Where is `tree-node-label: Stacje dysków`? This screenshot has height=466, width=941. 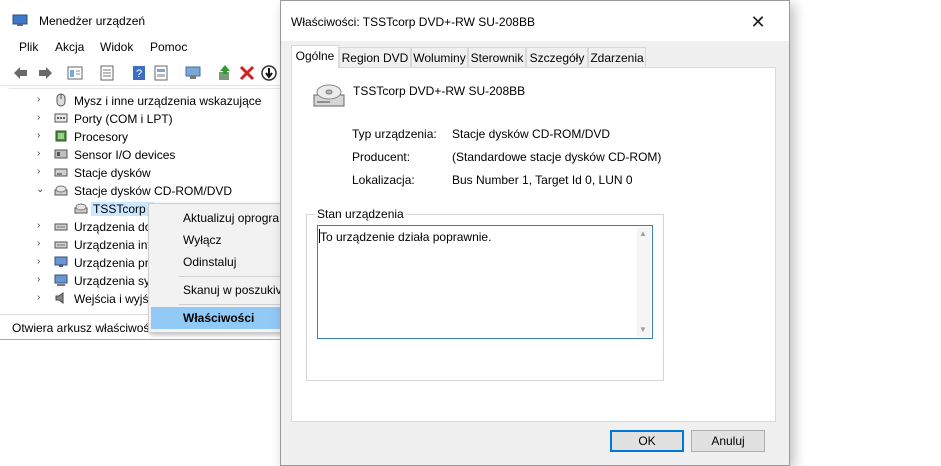 tree-node-label: Stacje dysków is located at coordinates (112, 173).